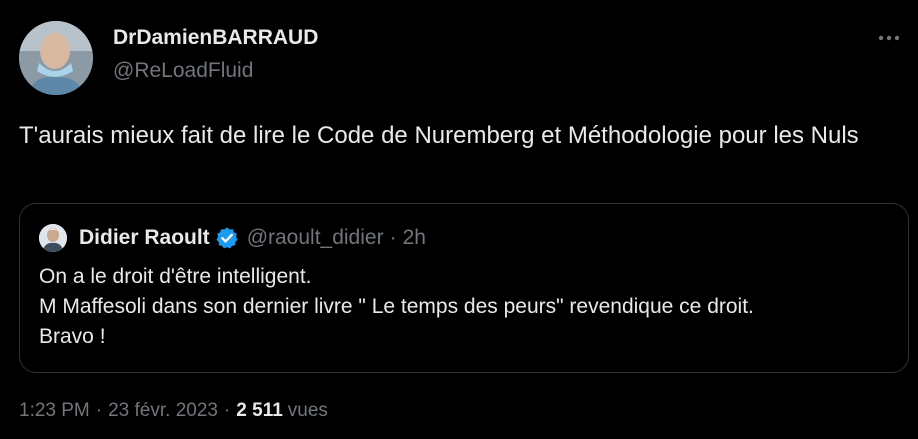  What do you see at coordinates (163, 410) in the screenshot?
I see `tweet-date: 23 févr. 2023` at bounding box center [163, 410].